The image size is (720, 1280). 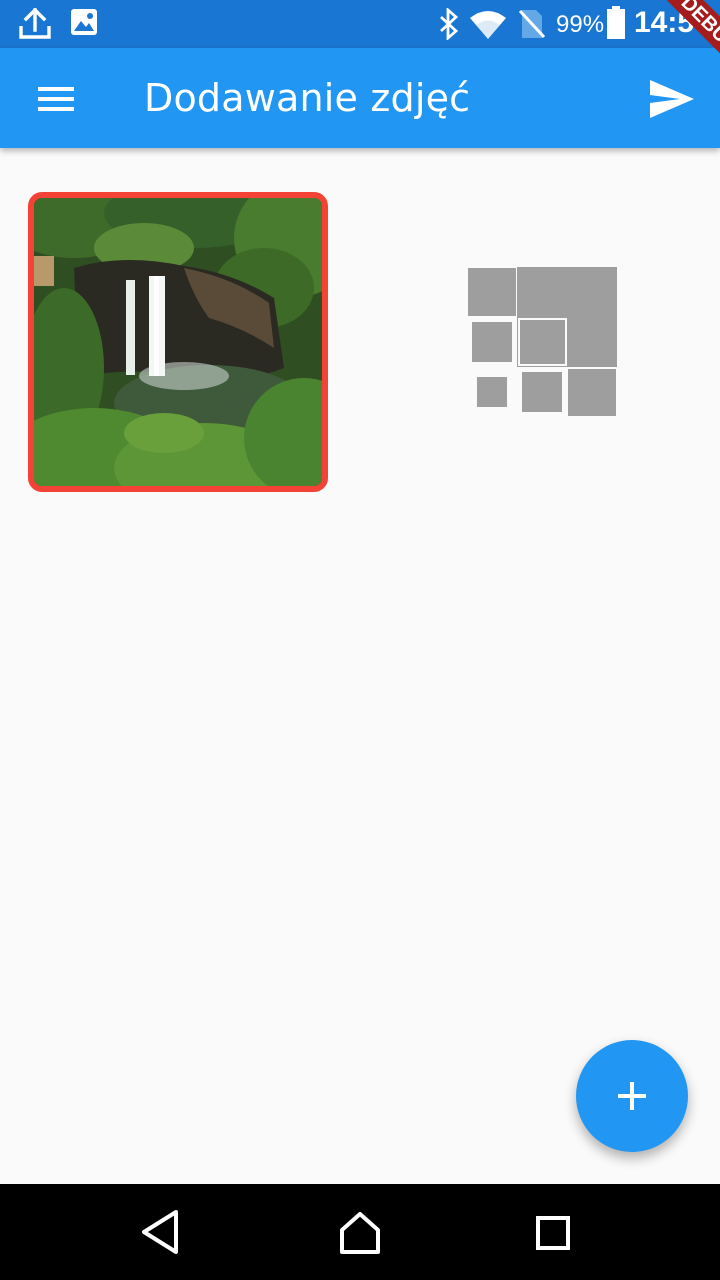 I want to click on photo-thumbnail-selected, so click(x=178, y=342).